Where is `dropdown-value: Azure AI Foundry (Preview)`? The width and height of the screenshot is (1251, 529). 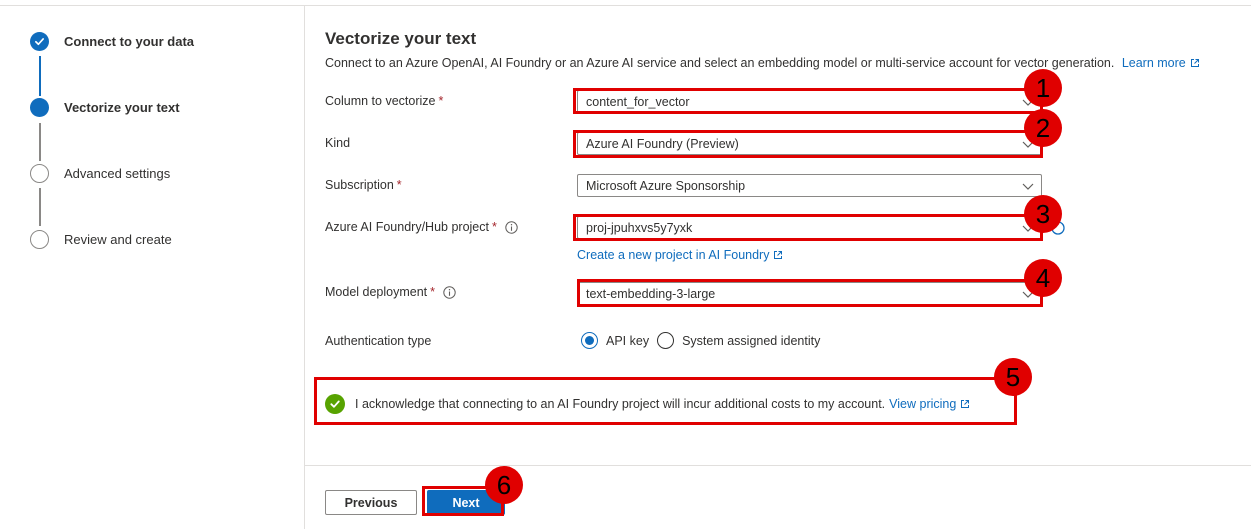
dropdown-value: Azure AI Foundry (Preview) is located at coordinates (662, 143).